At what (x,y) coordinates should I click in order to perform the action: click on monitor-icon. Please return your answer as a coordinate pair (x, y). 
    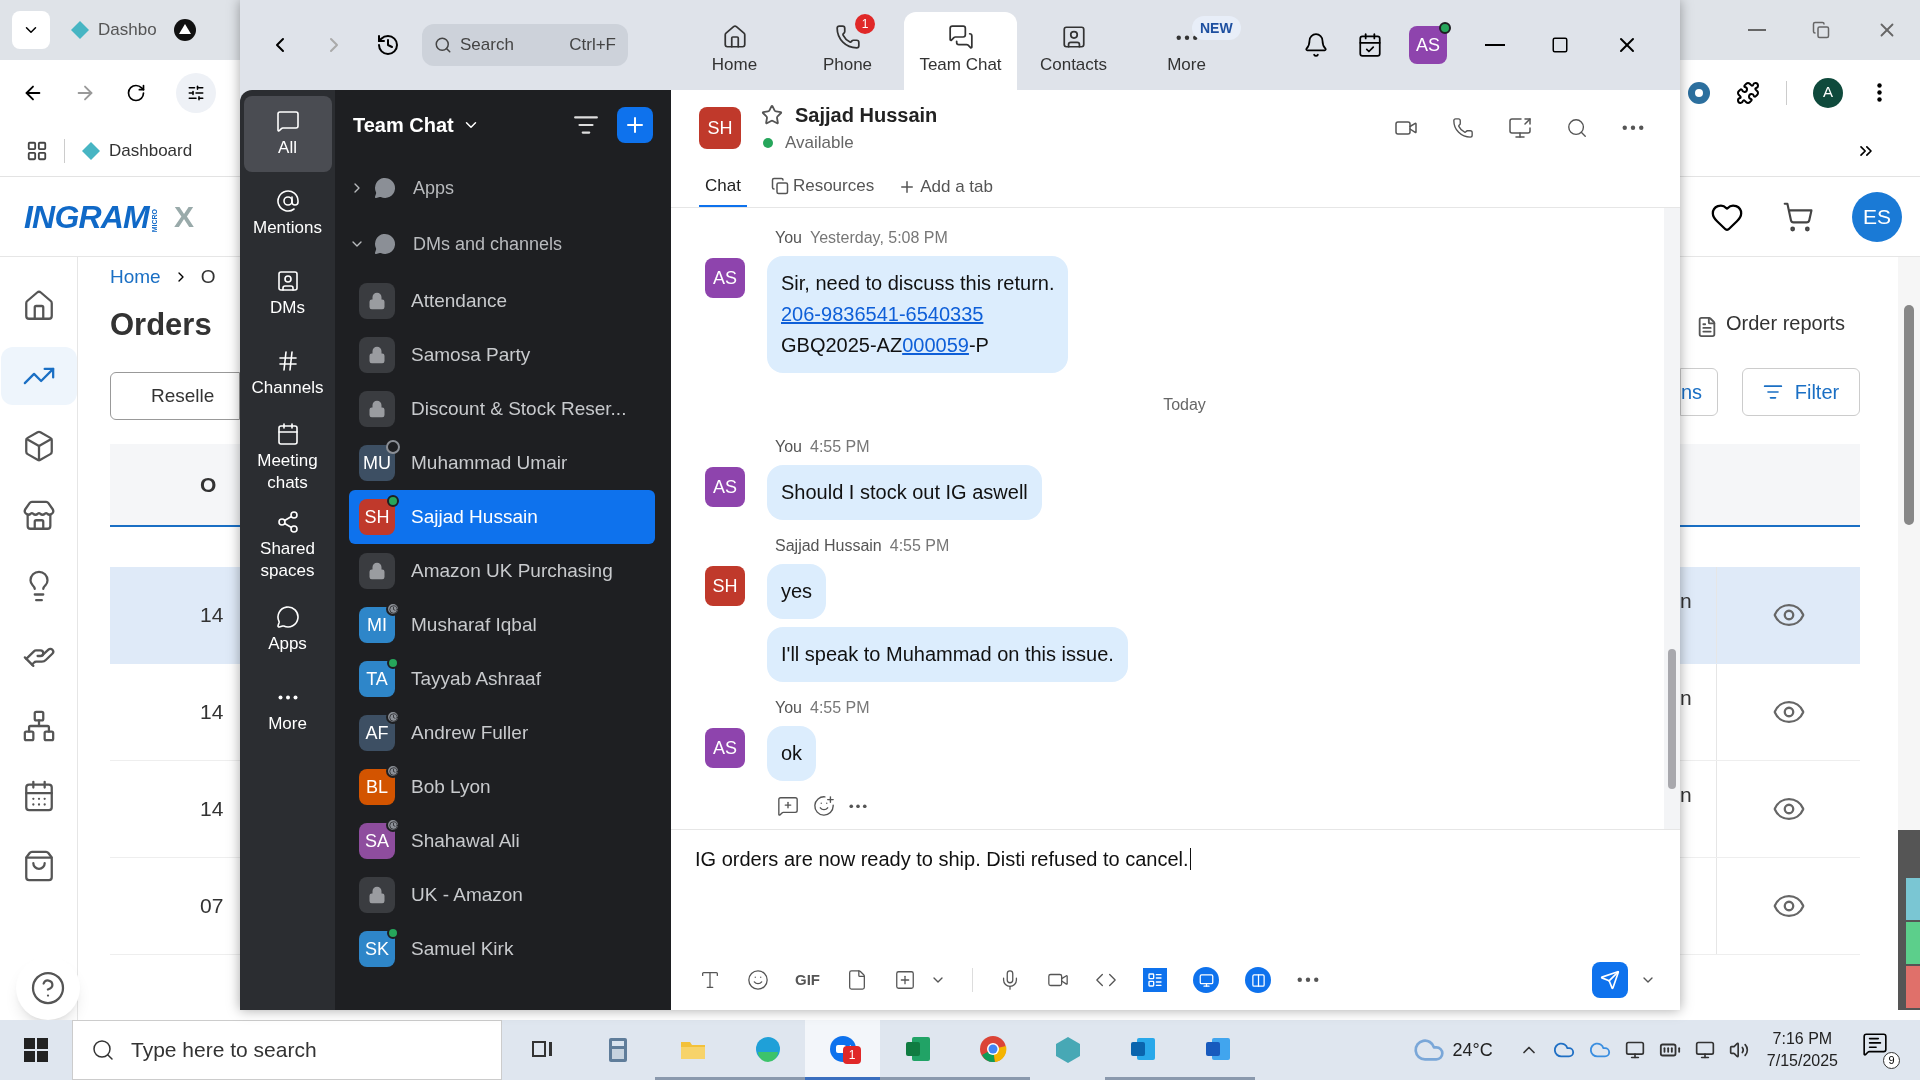
    Looking at the image, I should click on (1206, 980).